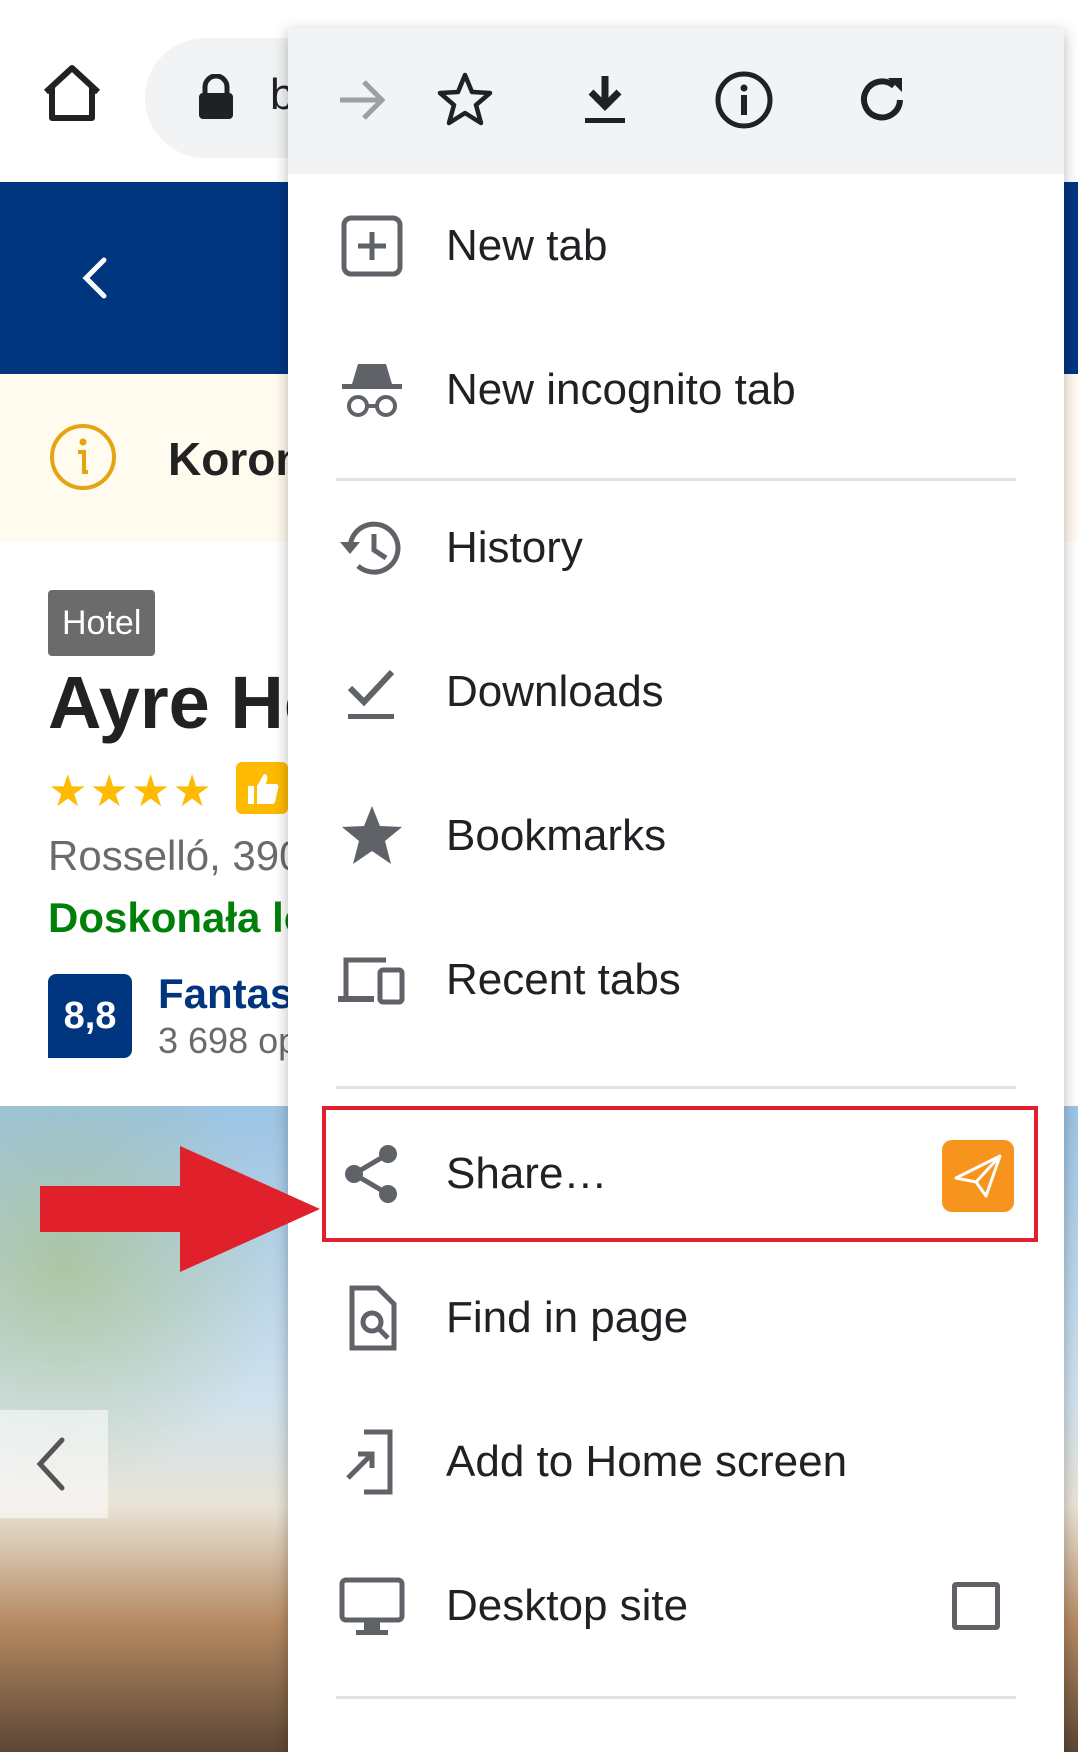 The height and width of the screenshot is (1752, 1078). What do you see at coordinates (567, 1605) in the screenshot?
I see `menu-item-label: Desktop site` at bounding box center [567, 1605].